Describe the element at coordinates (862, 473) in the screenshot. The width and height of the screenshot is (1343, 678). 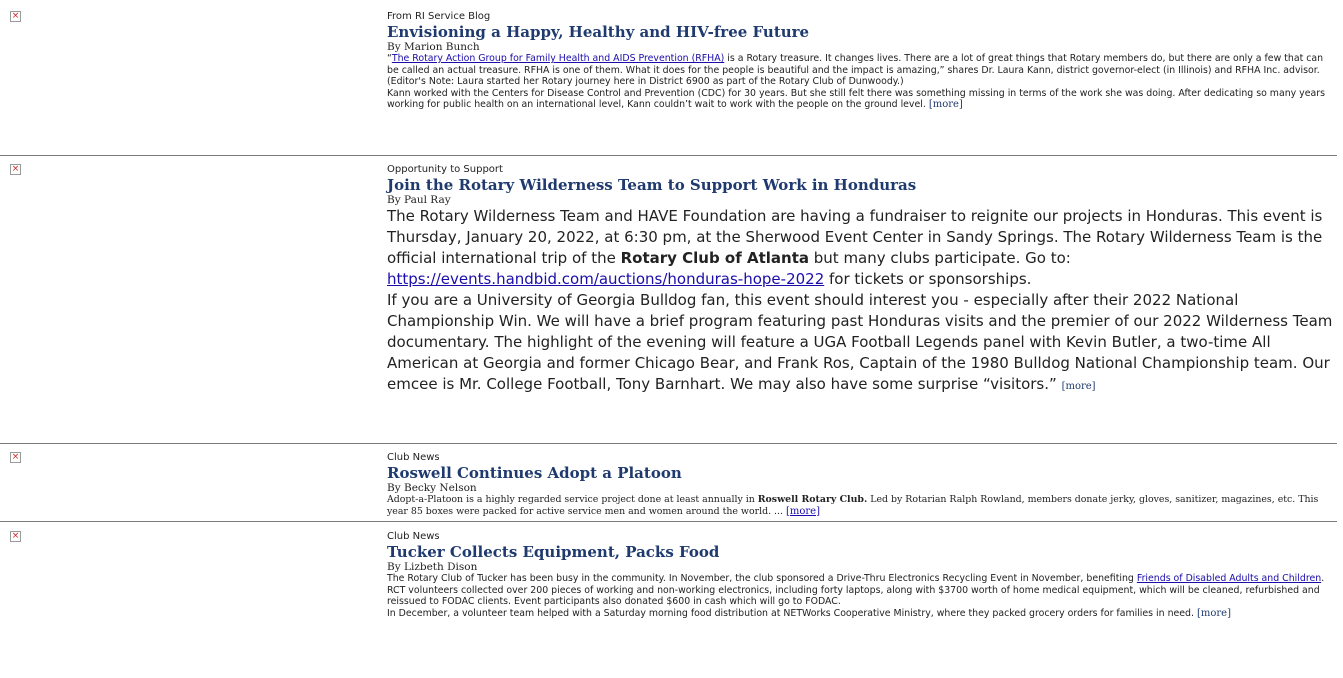
I see `article-title: Roswell Continues Adopt a Platoon` at that location.